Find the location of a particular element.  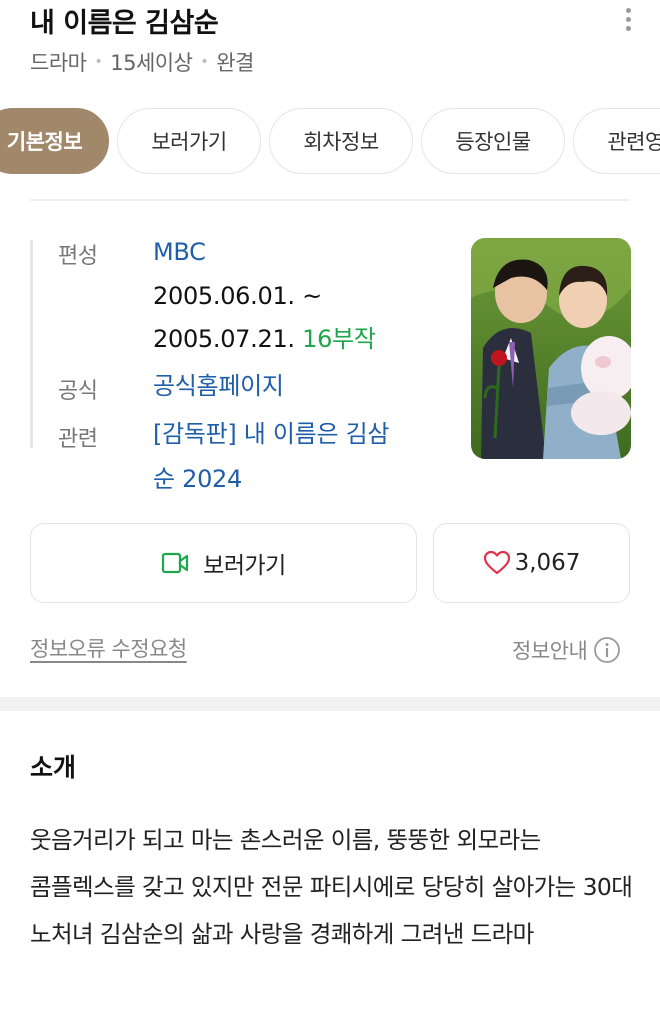

meta-row: 드라마 • 15세이상 • 완결 is located at coordinates (142, 62).